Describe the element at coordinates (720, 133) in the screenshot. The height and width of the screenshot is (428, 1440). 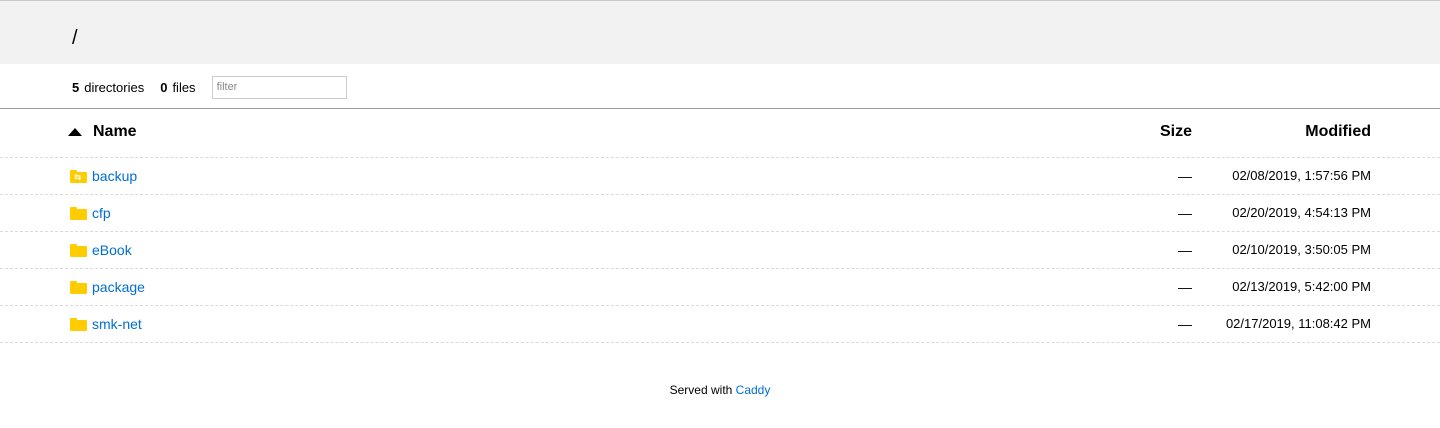
I see `table-header-row: Name Size Modified` at that location.